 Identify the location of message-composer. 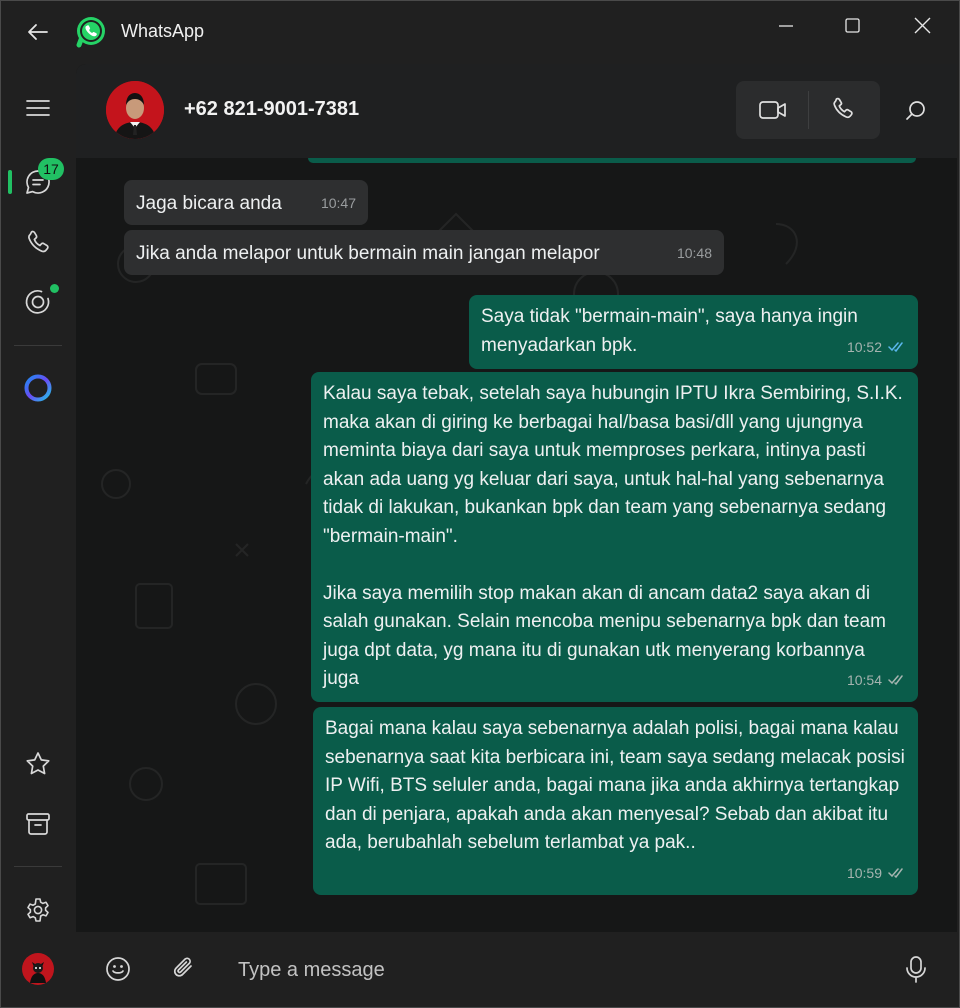
(516, 970).